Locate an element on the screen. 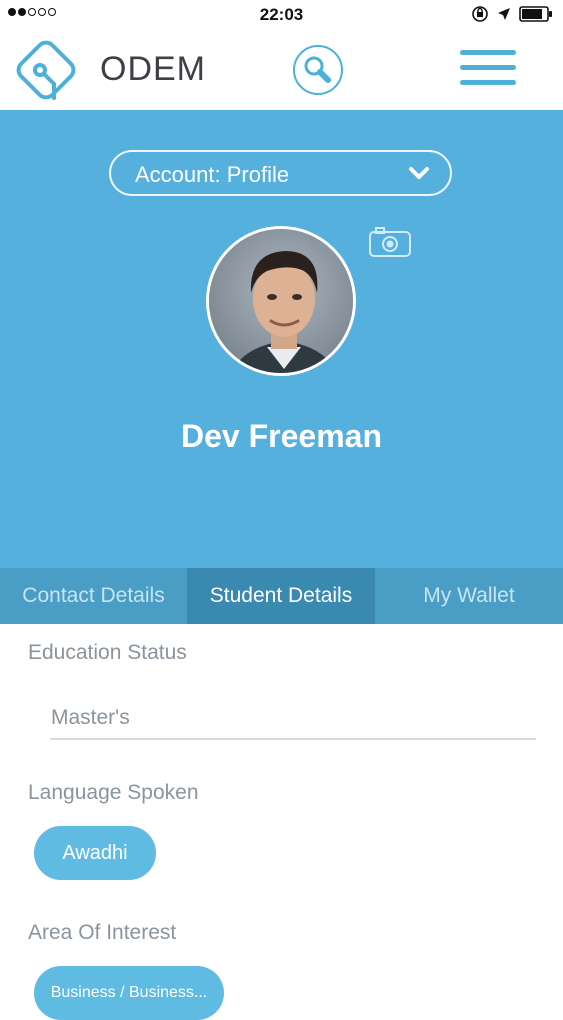  user-name: Dev Freeman is located at coordinates (281, 436).